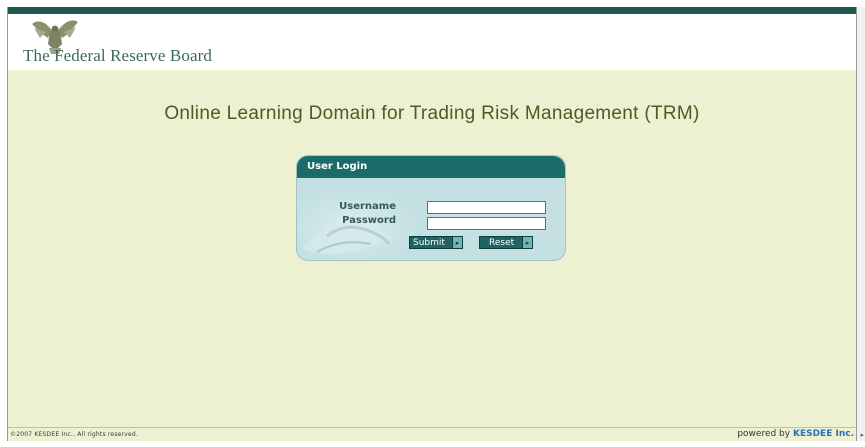  Describe the element at coordinates (823, 434) in the screenshot. I see `powered-brand-link: KESDEE Inc.` at that location.